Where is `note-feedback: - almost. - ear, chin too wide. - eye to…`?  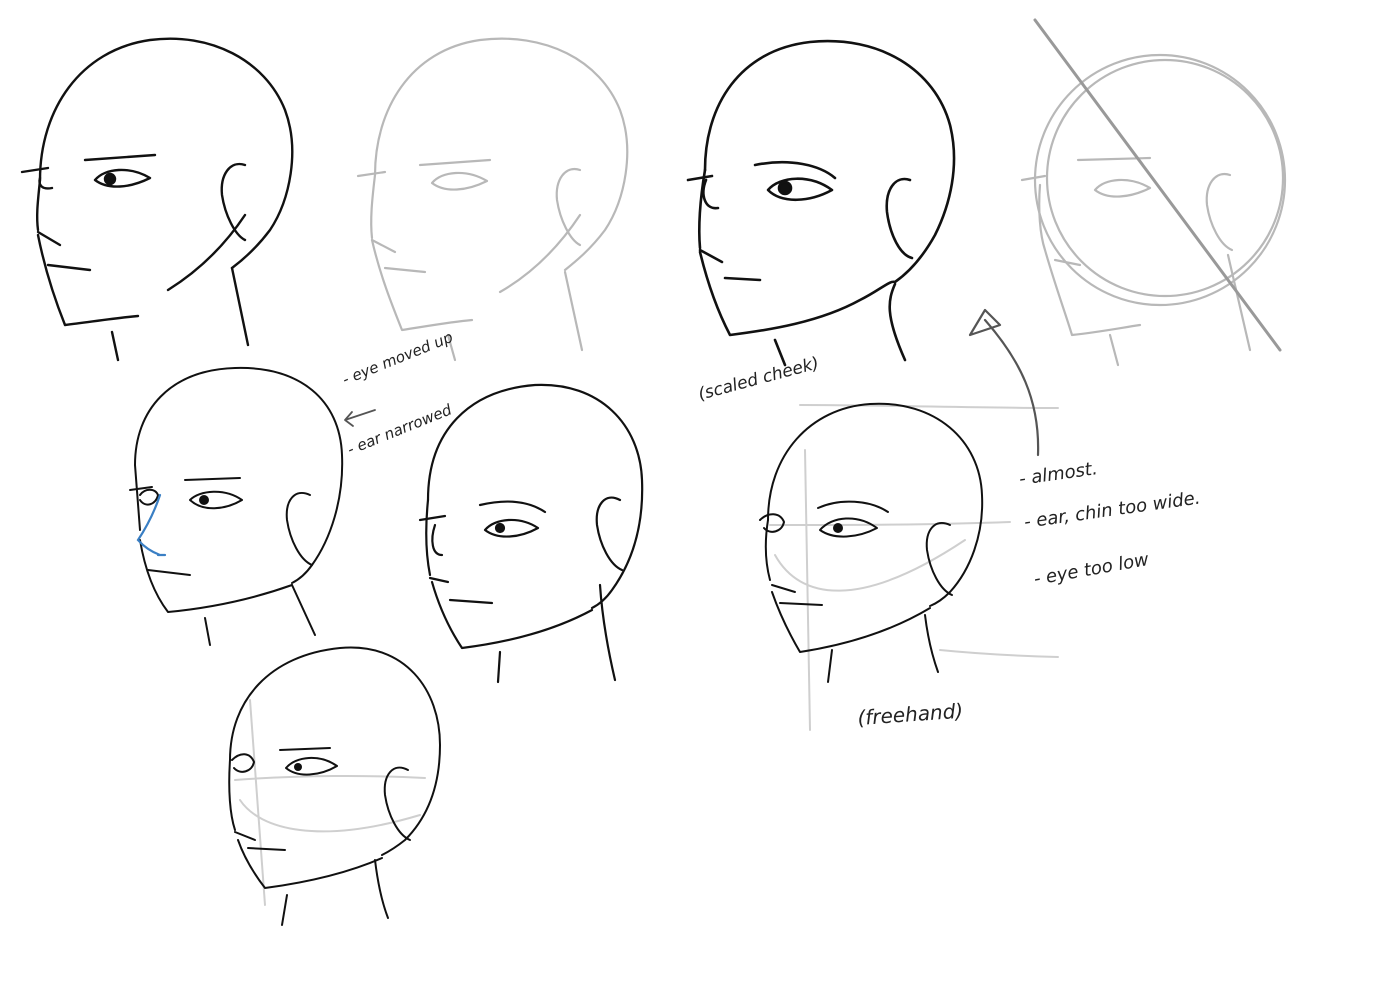 note-feedback: - almost. - ear, chin too wide. - eye to… is located at coordinates (1110, 524).